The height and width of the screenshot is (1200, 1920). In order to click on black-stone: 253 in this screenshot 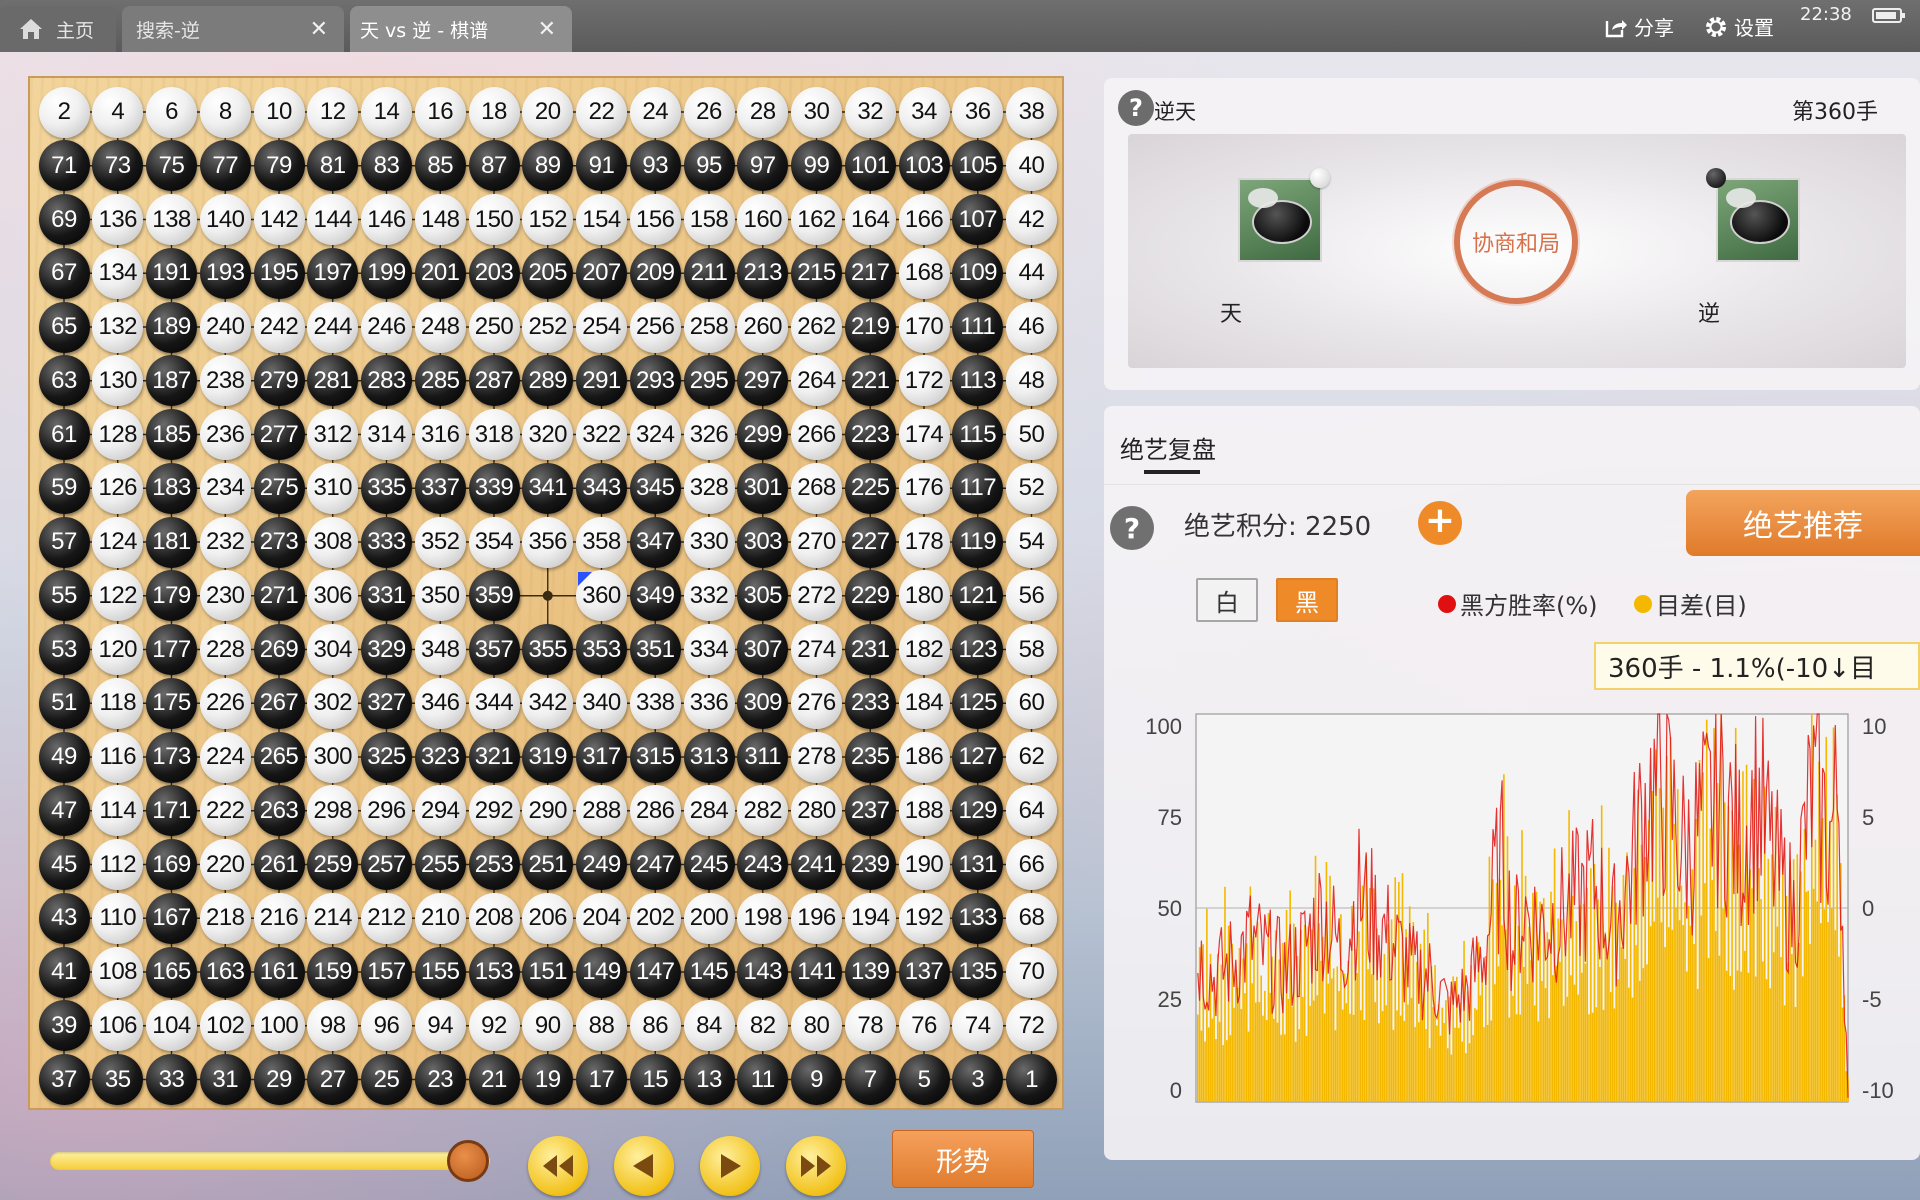, I will do `click(494, 864)`.